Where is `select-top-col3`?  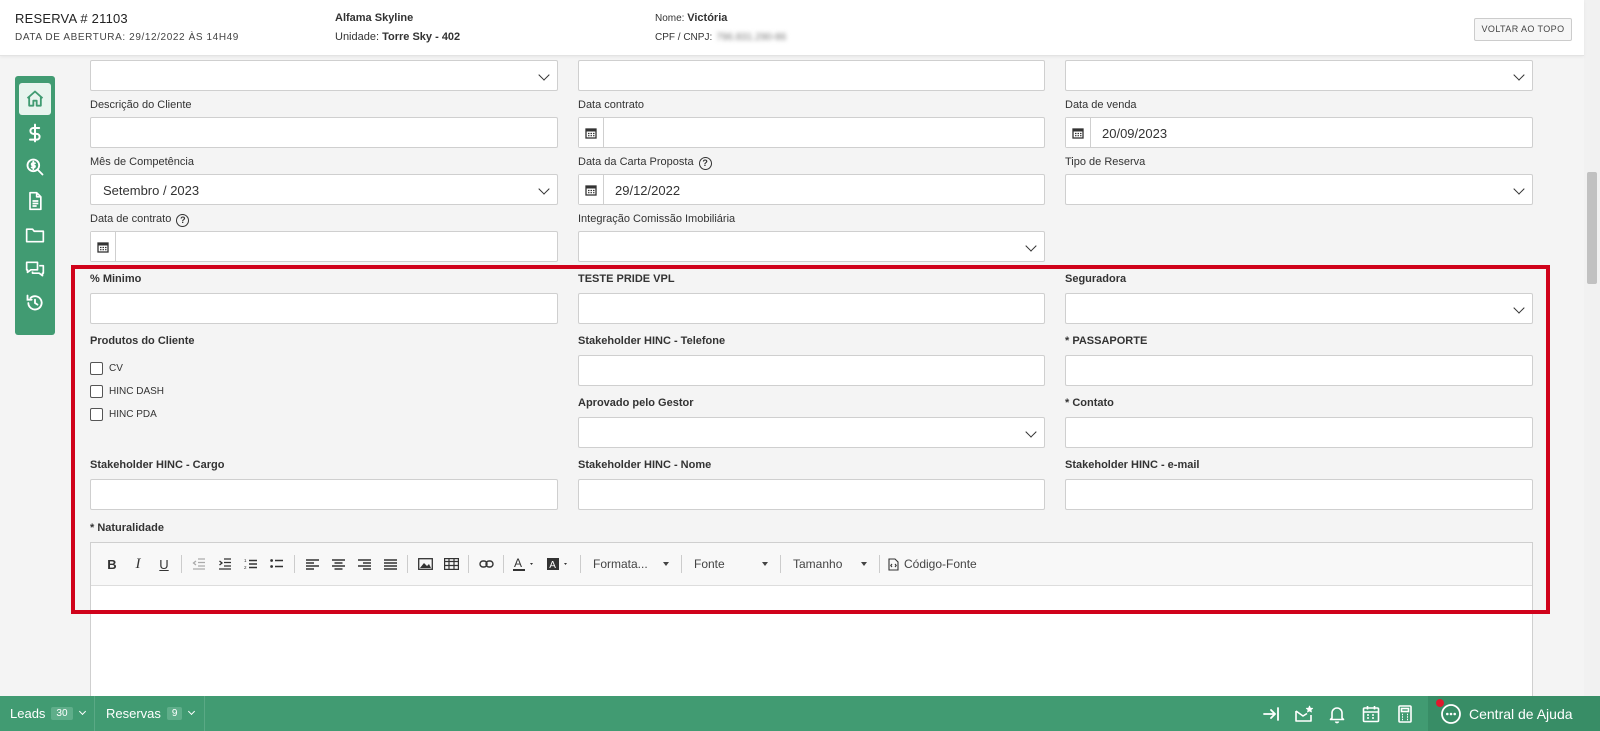
select-top-col3 is located at coordinates (1299, 75).